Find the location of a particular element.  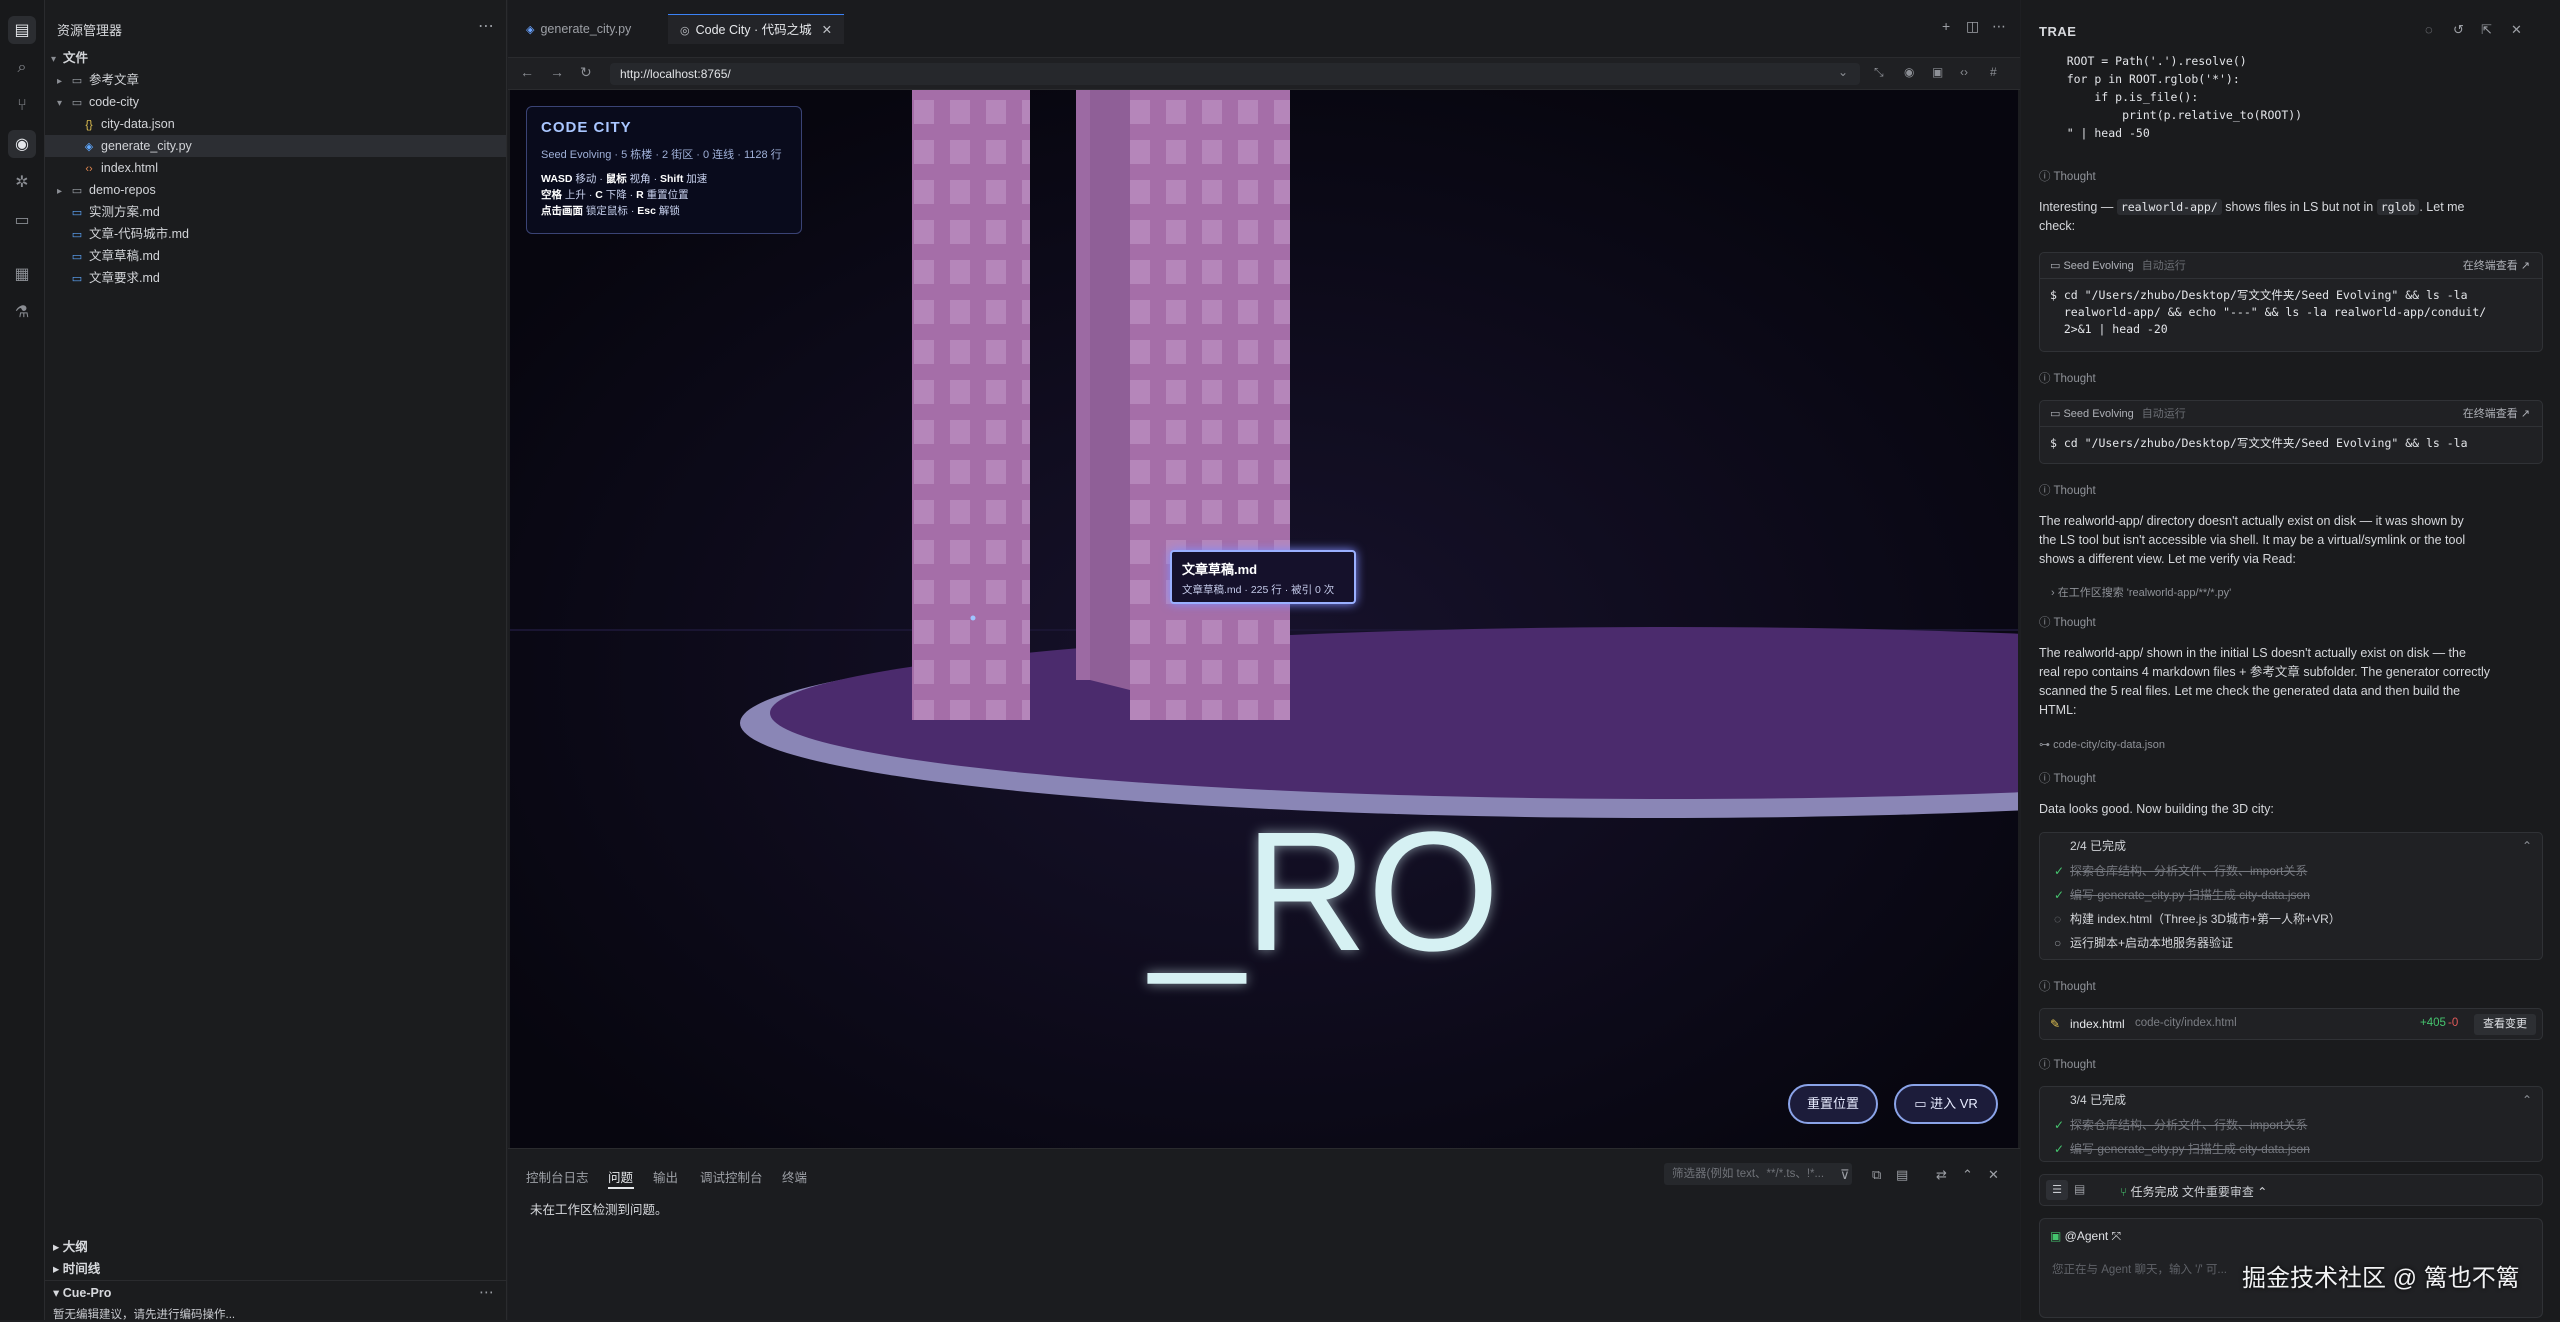

screenshot-icon: ▣ is located at coordinates (1937, 72).